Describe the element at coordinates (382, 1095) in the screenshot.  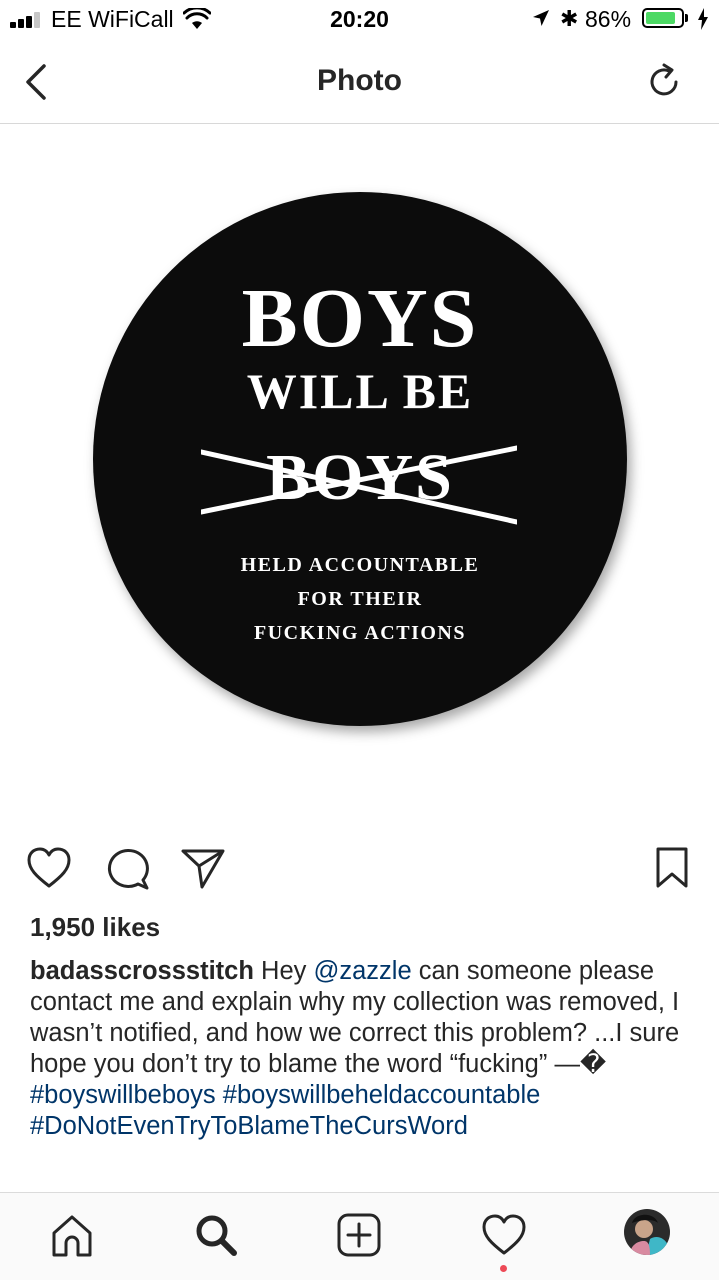
I see `hashtag-link: #boyswillbeheldaccountable` at that location.